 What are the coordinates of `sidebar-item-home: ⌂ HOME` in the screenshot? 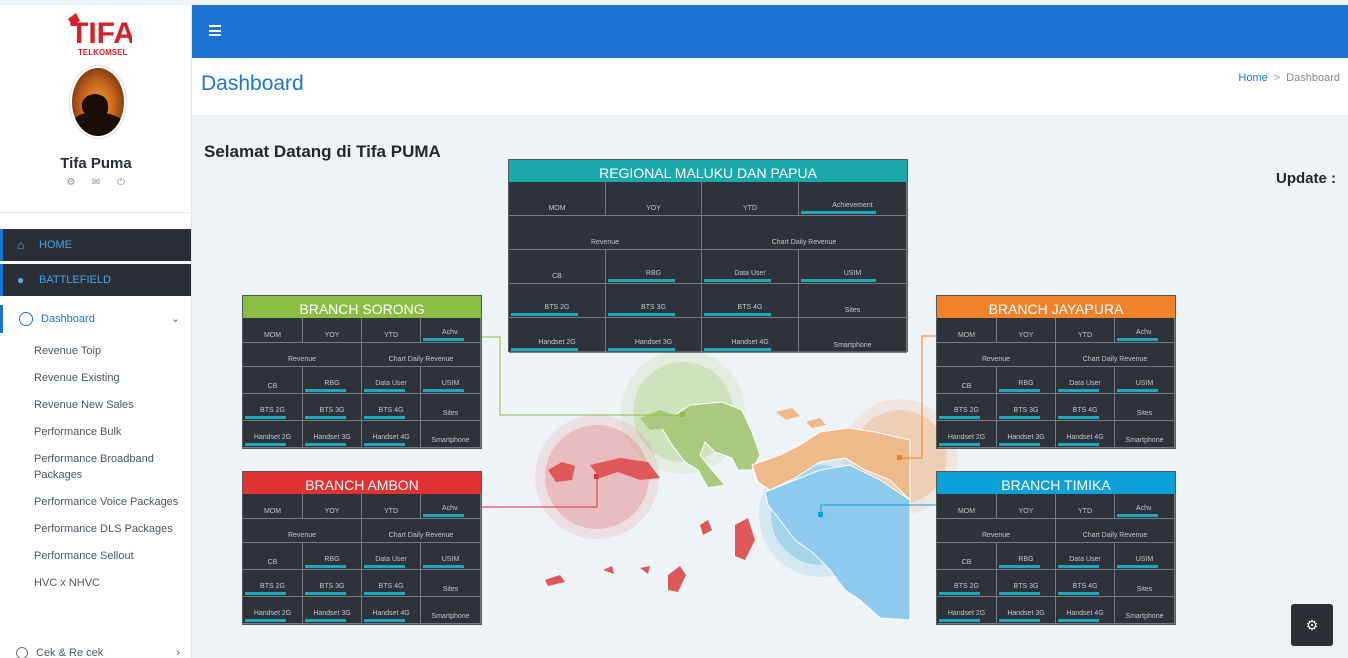 It's located at (95, 245).